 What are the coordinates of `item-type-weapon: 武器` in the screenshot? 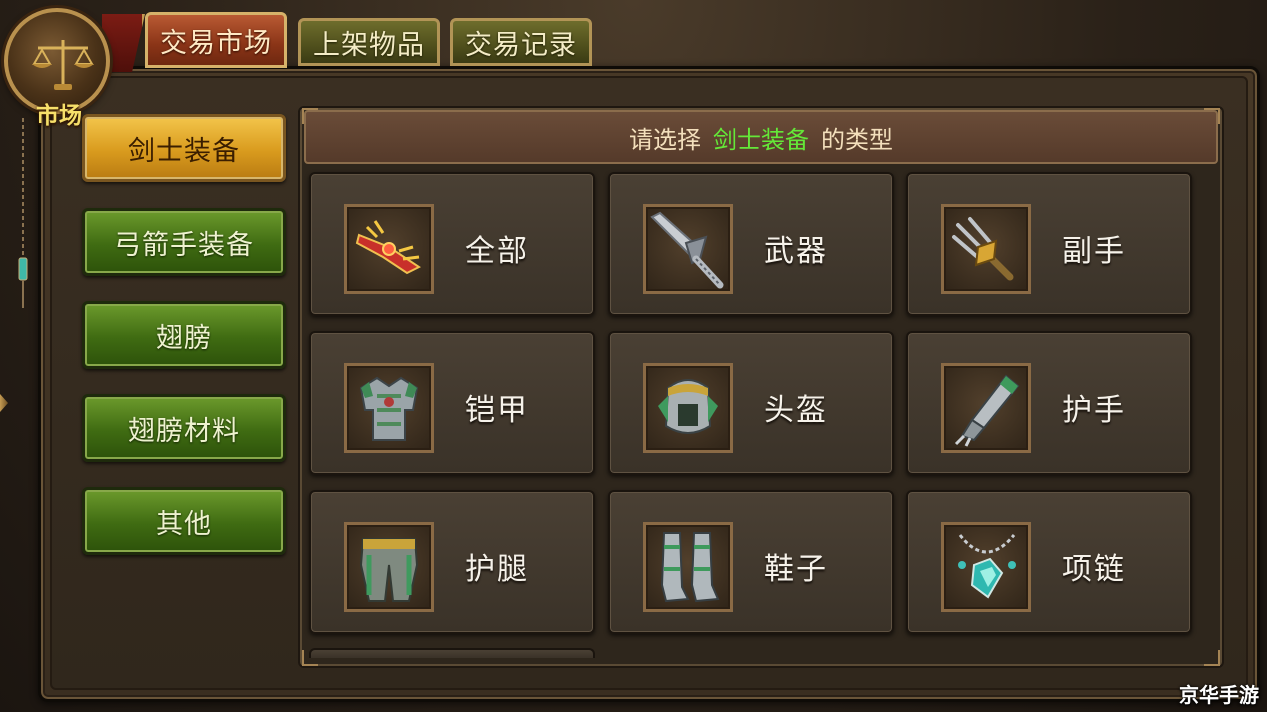 It's located at (751, 244).